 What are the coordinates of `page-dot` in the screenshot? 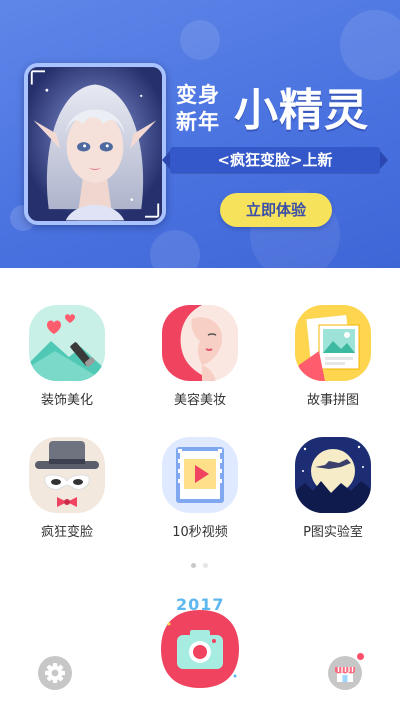 It's located at (205, 565).